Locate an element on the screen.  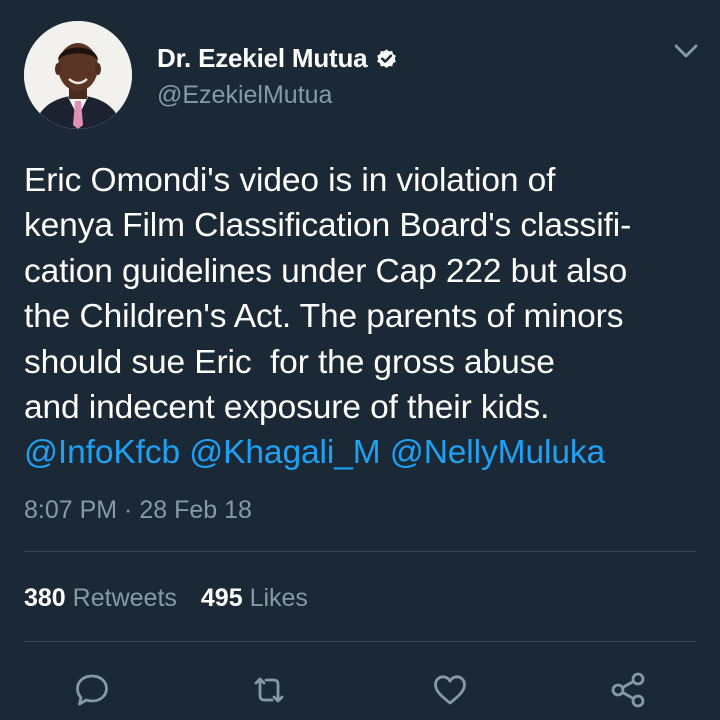
display-name: Dr. Ezekiel Mutua is located at coordinates (262, 58).